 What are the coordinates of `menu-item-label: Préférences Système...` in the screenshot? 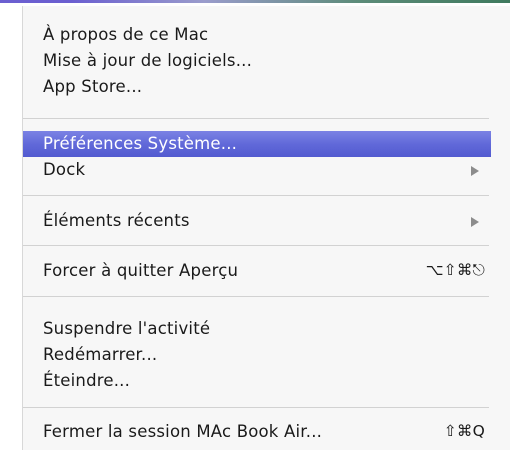 It's located at (140, 143).